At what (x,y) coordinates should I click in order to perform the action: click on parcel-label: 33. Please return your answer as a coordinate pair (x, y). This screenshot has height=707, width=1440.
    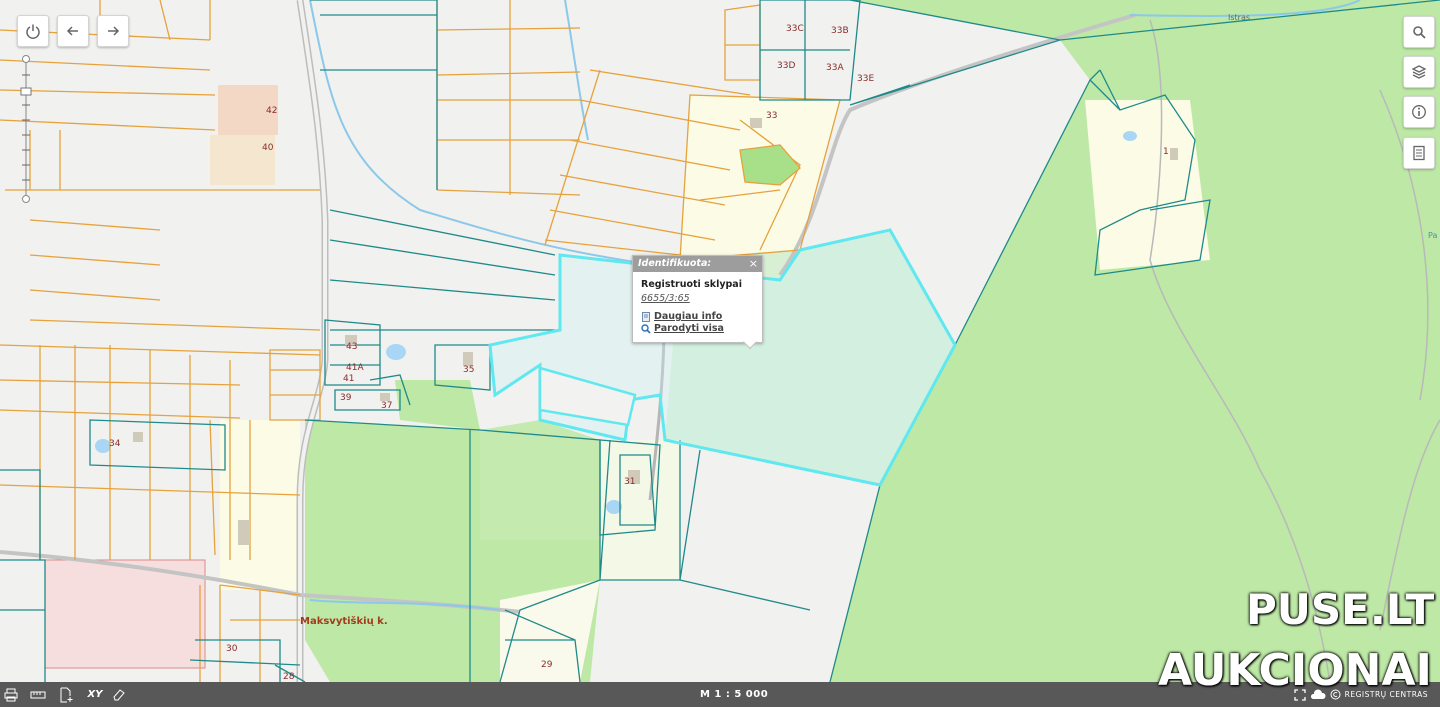
    Looking at the image, I should click on (771, 116).